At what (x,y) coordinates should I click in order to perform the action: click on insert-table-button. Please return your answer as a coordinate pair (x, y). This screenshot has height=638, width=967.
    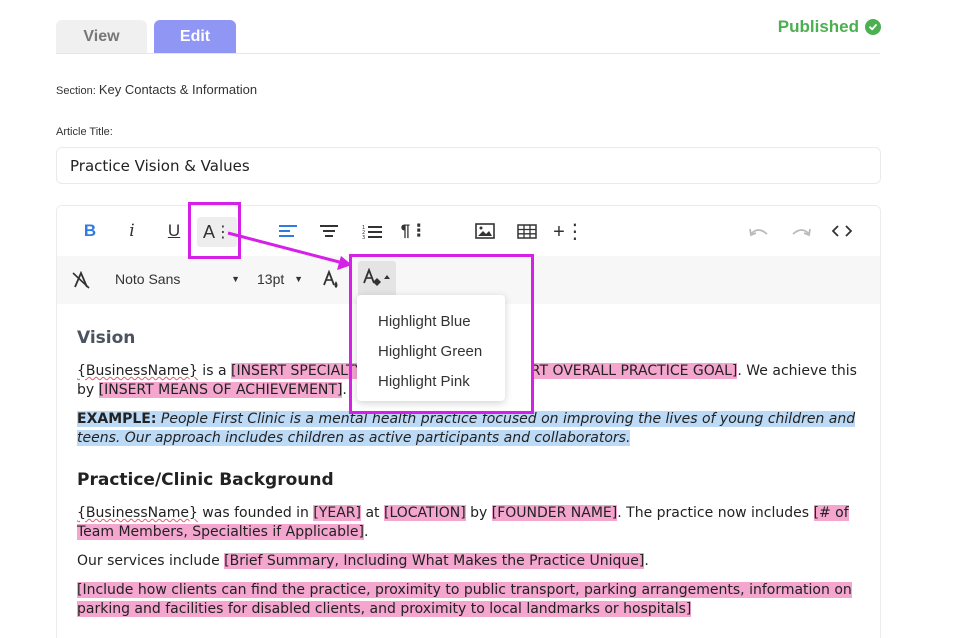
    Looking at the image, I should click on (527, 231).